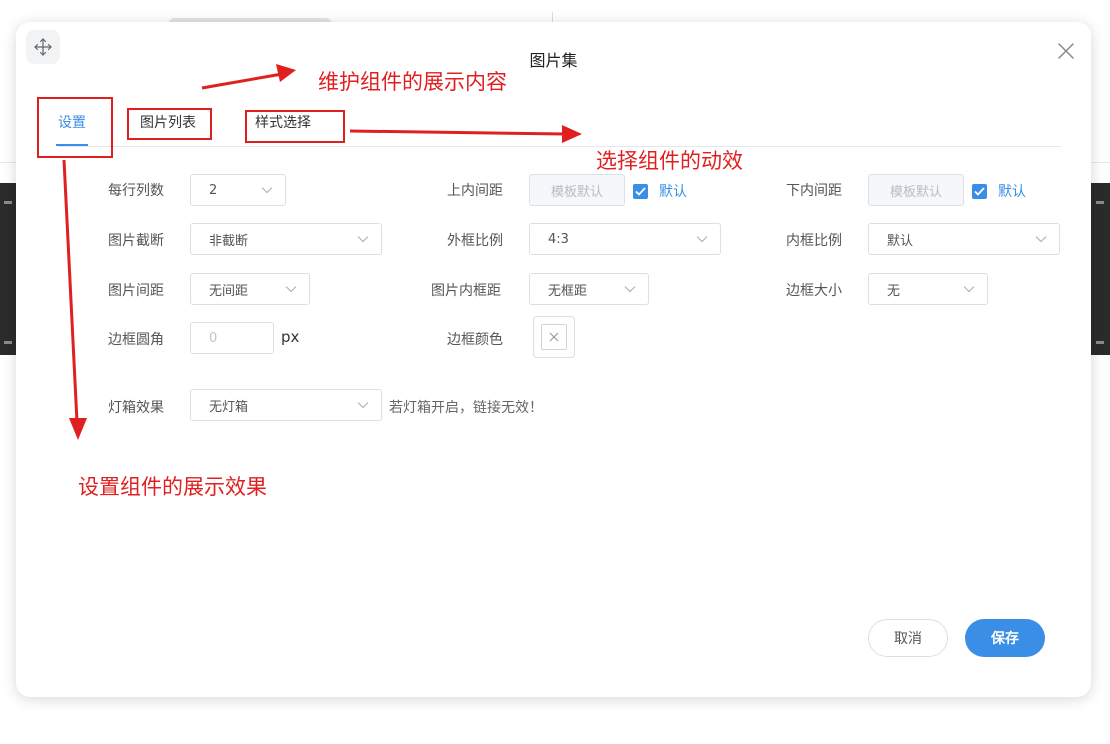 This screenshot has height=744, width=1110. I want to click on border-color-label: 边框颜色, so click(475, 340).